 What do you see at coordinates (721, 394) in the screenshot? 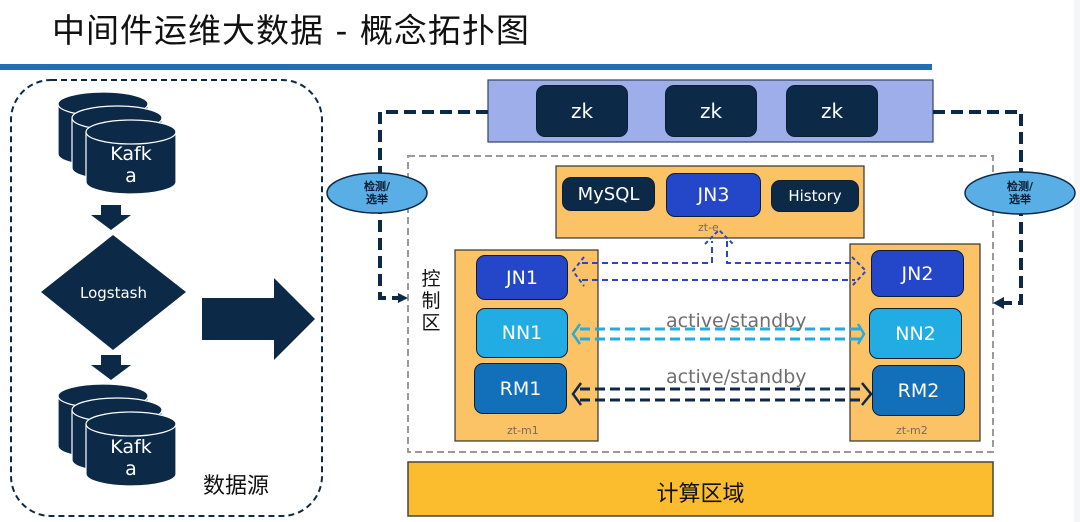
I see `rm-active-standby-link` at bounding box center [721, 394].